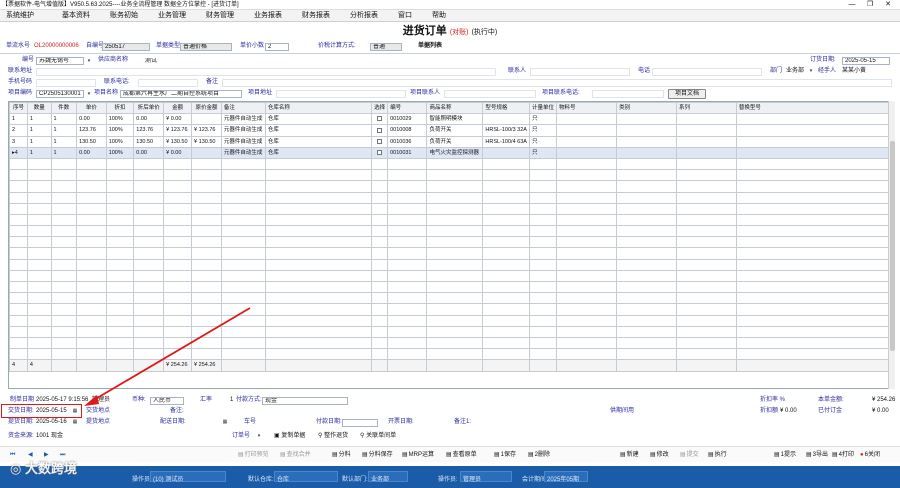 Image resolution: width=900 pixels, height=488 pixels. What do you see at coordinates (120, 108) in the screenshot?
I see `column-header: 折扣` at bounding box center [120, 108].